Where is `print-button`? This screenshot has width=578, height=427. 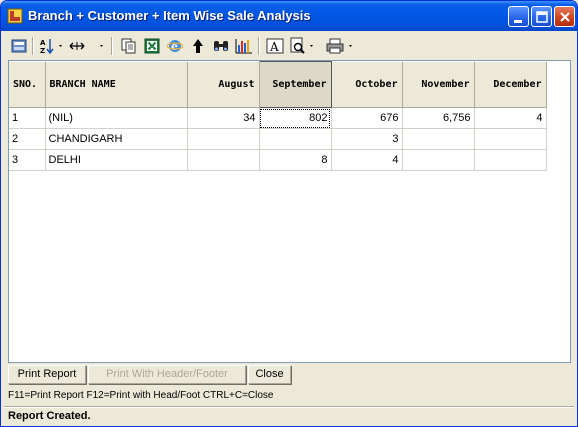
print-button is located at coordinates (340, 46).